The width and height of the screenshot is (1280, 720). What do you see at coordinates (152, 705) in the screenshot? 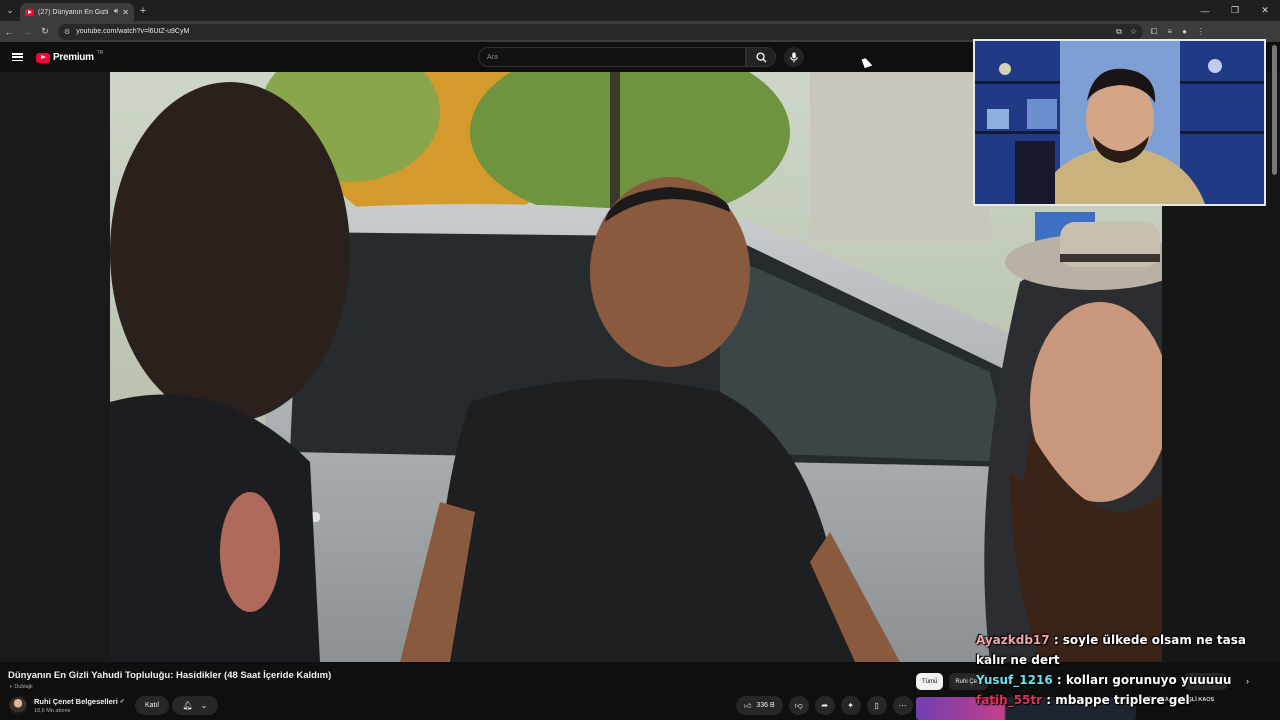
I see `join-button: Katıl` at bounding box center [152, 705].